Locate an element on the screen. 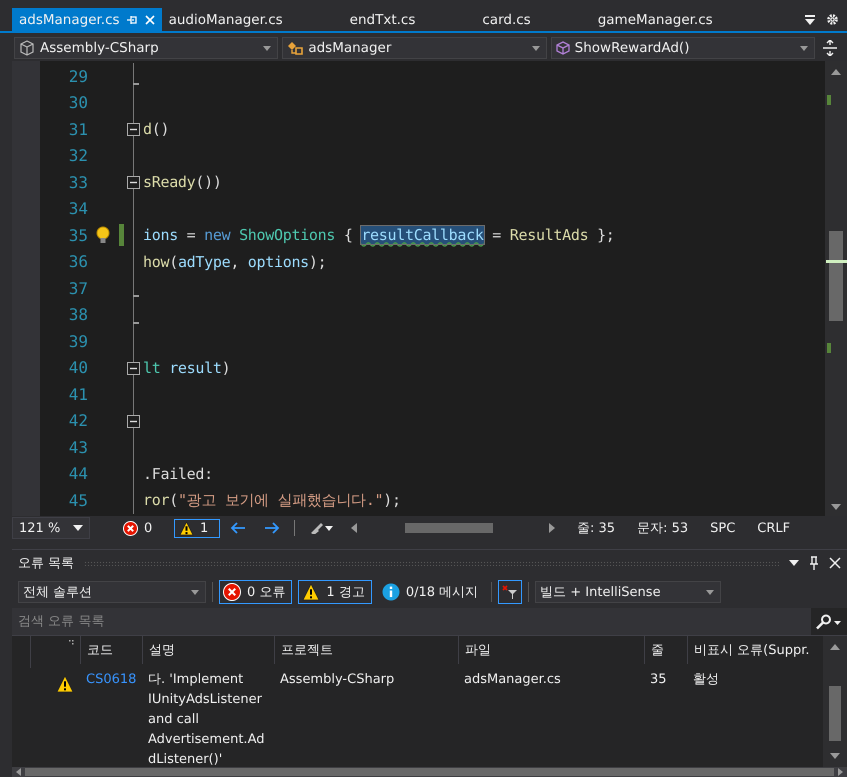 The height and width of the screenshot is (777, 847). line-number: 36 is located at coordinates (78, 262).